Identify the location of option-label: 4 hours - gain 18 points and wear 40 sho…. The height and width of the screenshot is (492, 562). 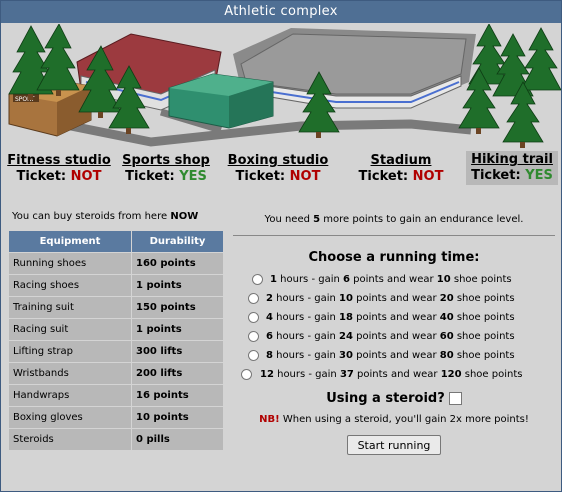
(390, 317).